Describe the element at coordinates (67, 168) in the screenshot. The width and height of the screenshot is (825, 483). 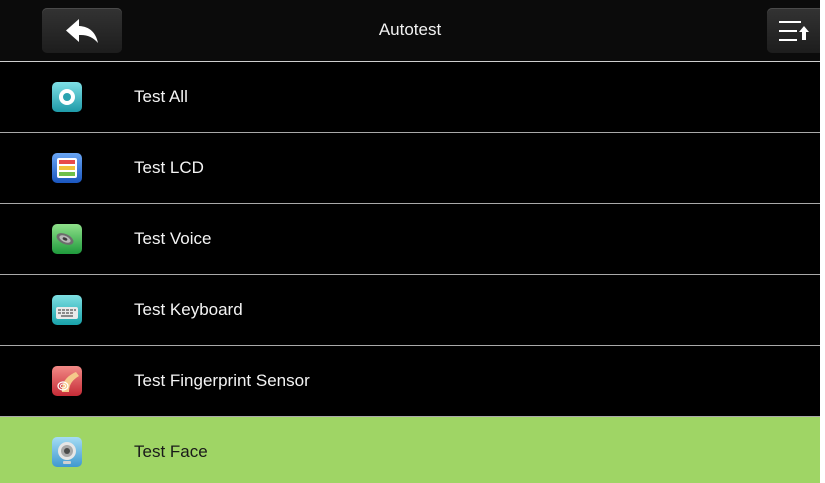
I see `lcd-icon` at that location.